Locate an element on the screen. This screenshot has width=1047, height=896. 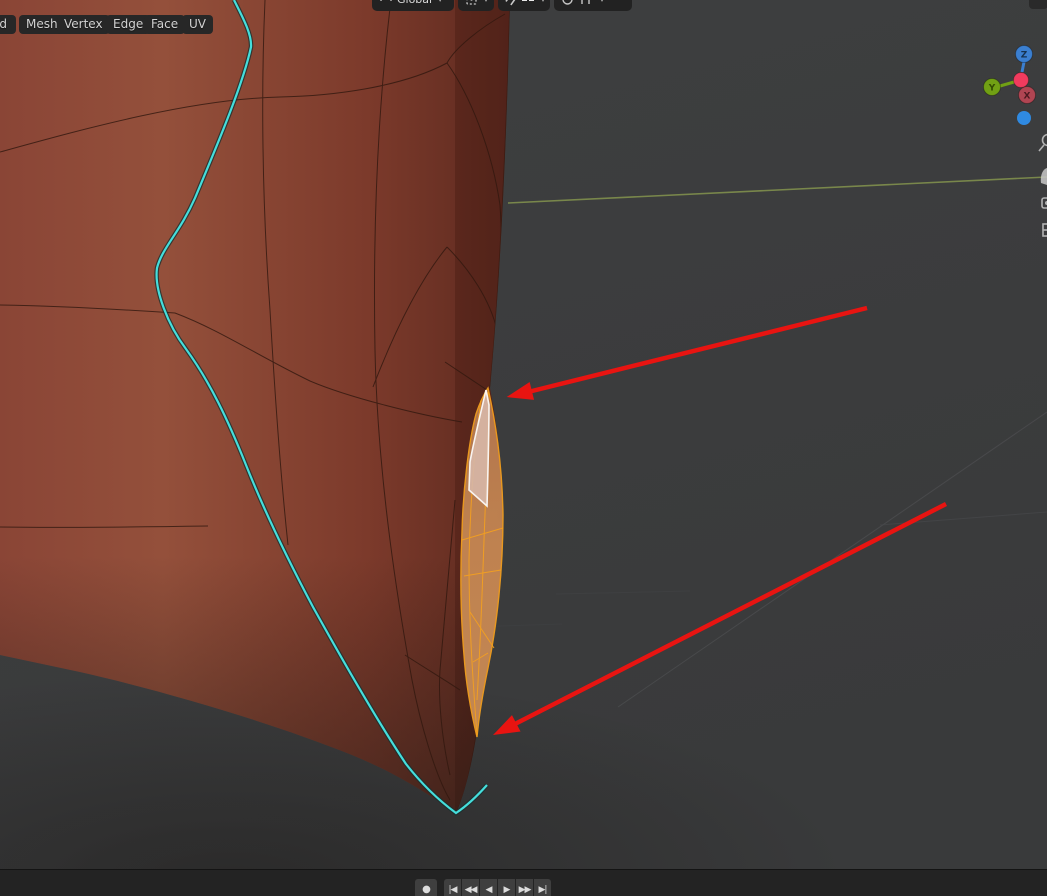
gizmo-axis-x-ball: X is located at coordinates (1027, 95).